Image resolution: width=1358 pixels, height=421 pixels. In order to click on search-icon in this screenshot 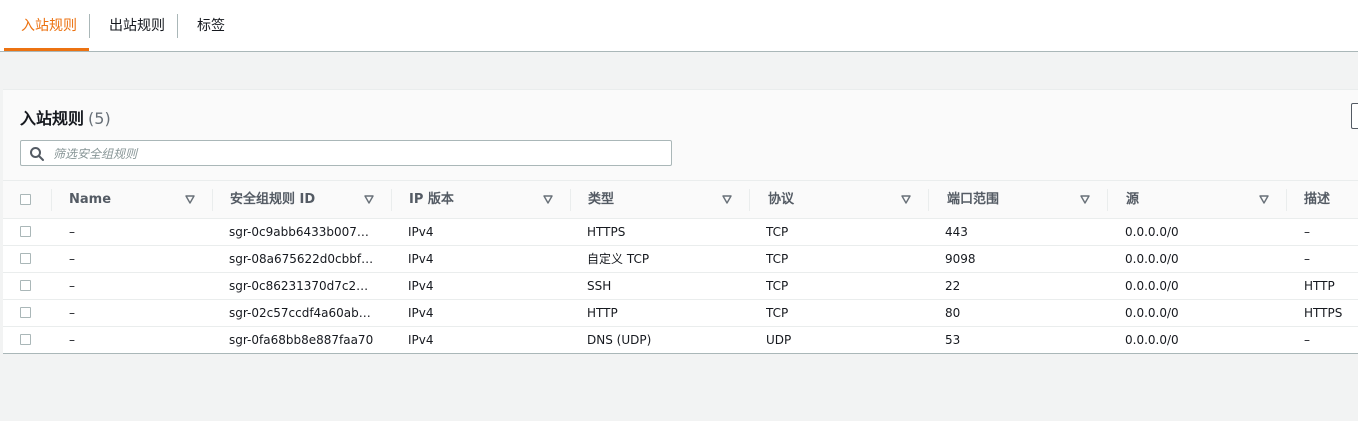, I will do `click(37, 154)`.